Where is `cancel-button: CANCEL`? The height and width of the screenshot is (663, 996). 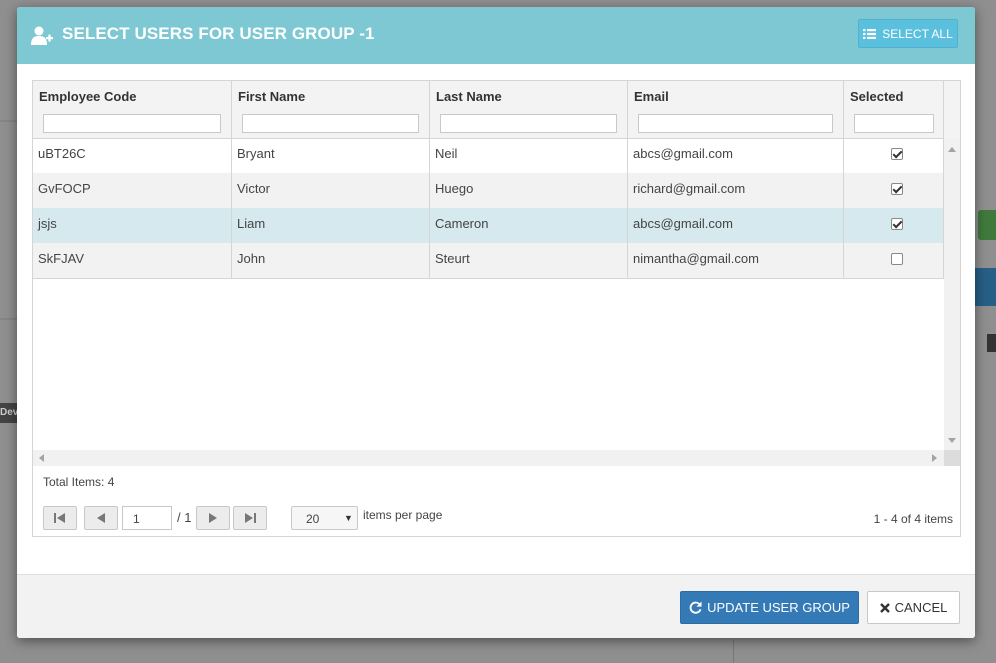
cancel-button: CANCEL is located at coordinates (913, 607).